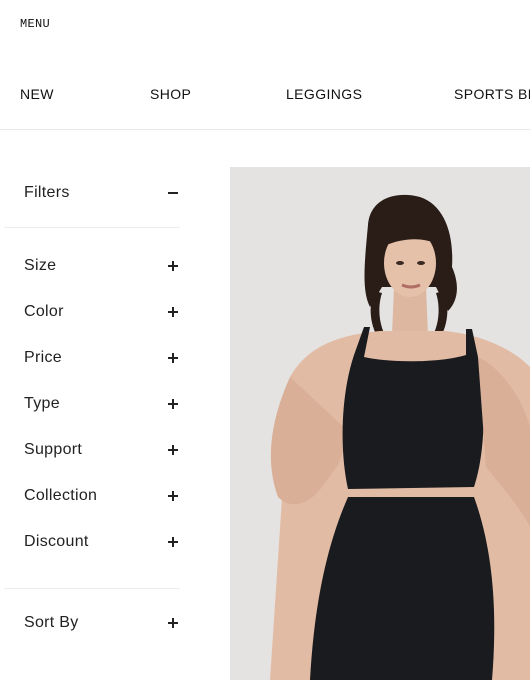 Image resolution: width=530 pixels, height=680 pixels. What do you see at coordinates (170, 94) in the screenshot?
I see `nav-link-shop: SHOP` at bounding box center [170, 94].